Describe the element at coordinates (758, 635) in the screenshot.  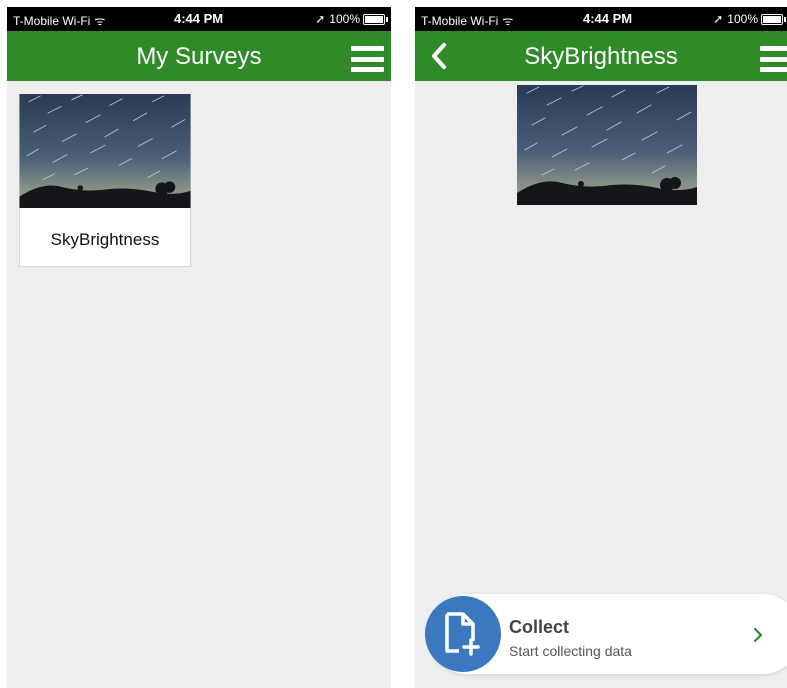
I see `chevron-right-icon` at that location.